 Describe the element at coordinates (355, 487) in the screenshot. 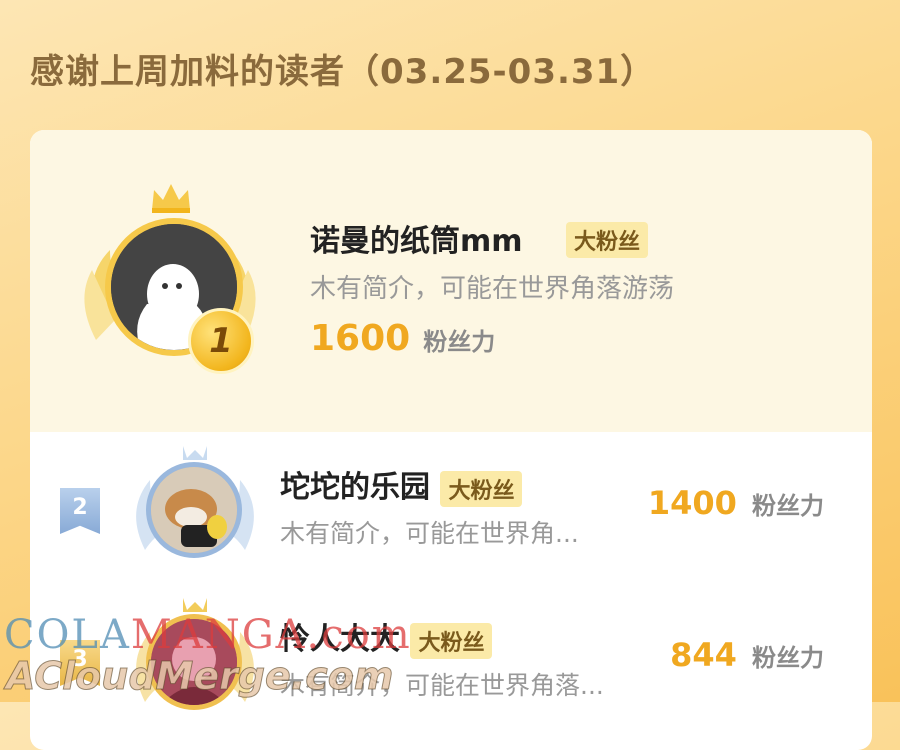

I see `user-name-text: 坨坨的乐园` at that location.